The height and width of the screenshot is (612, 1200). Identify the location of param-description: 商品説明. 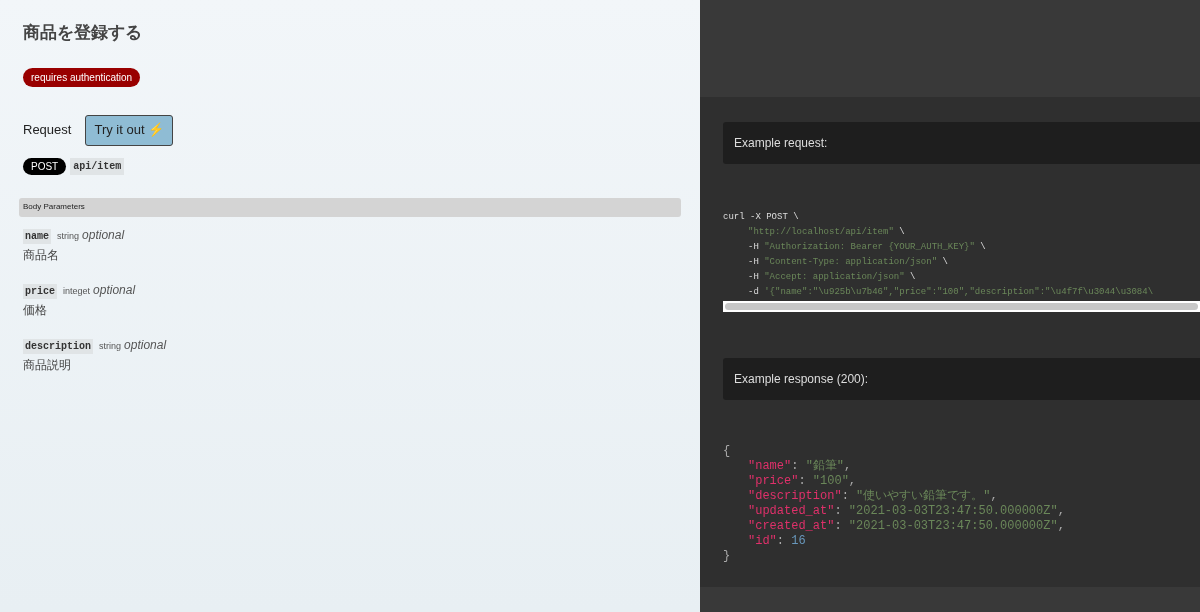
(47, 365).